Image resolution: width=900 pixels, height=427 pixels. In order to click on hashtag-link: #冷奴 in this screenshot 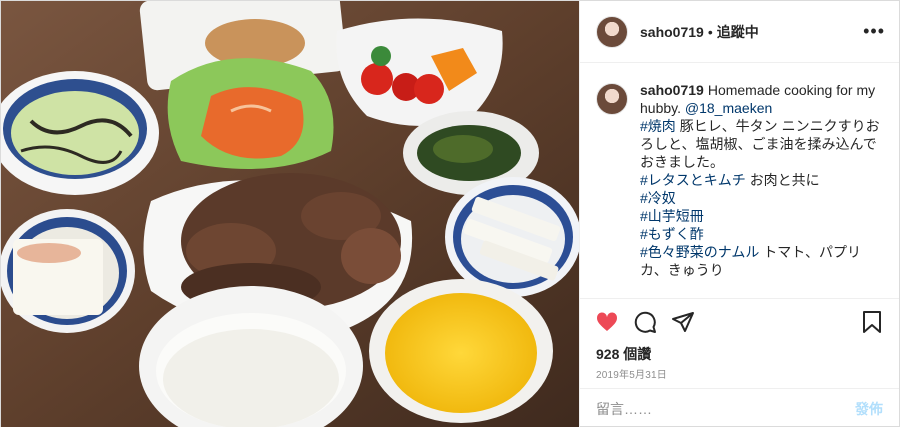, I will do `click(658, 198)`.